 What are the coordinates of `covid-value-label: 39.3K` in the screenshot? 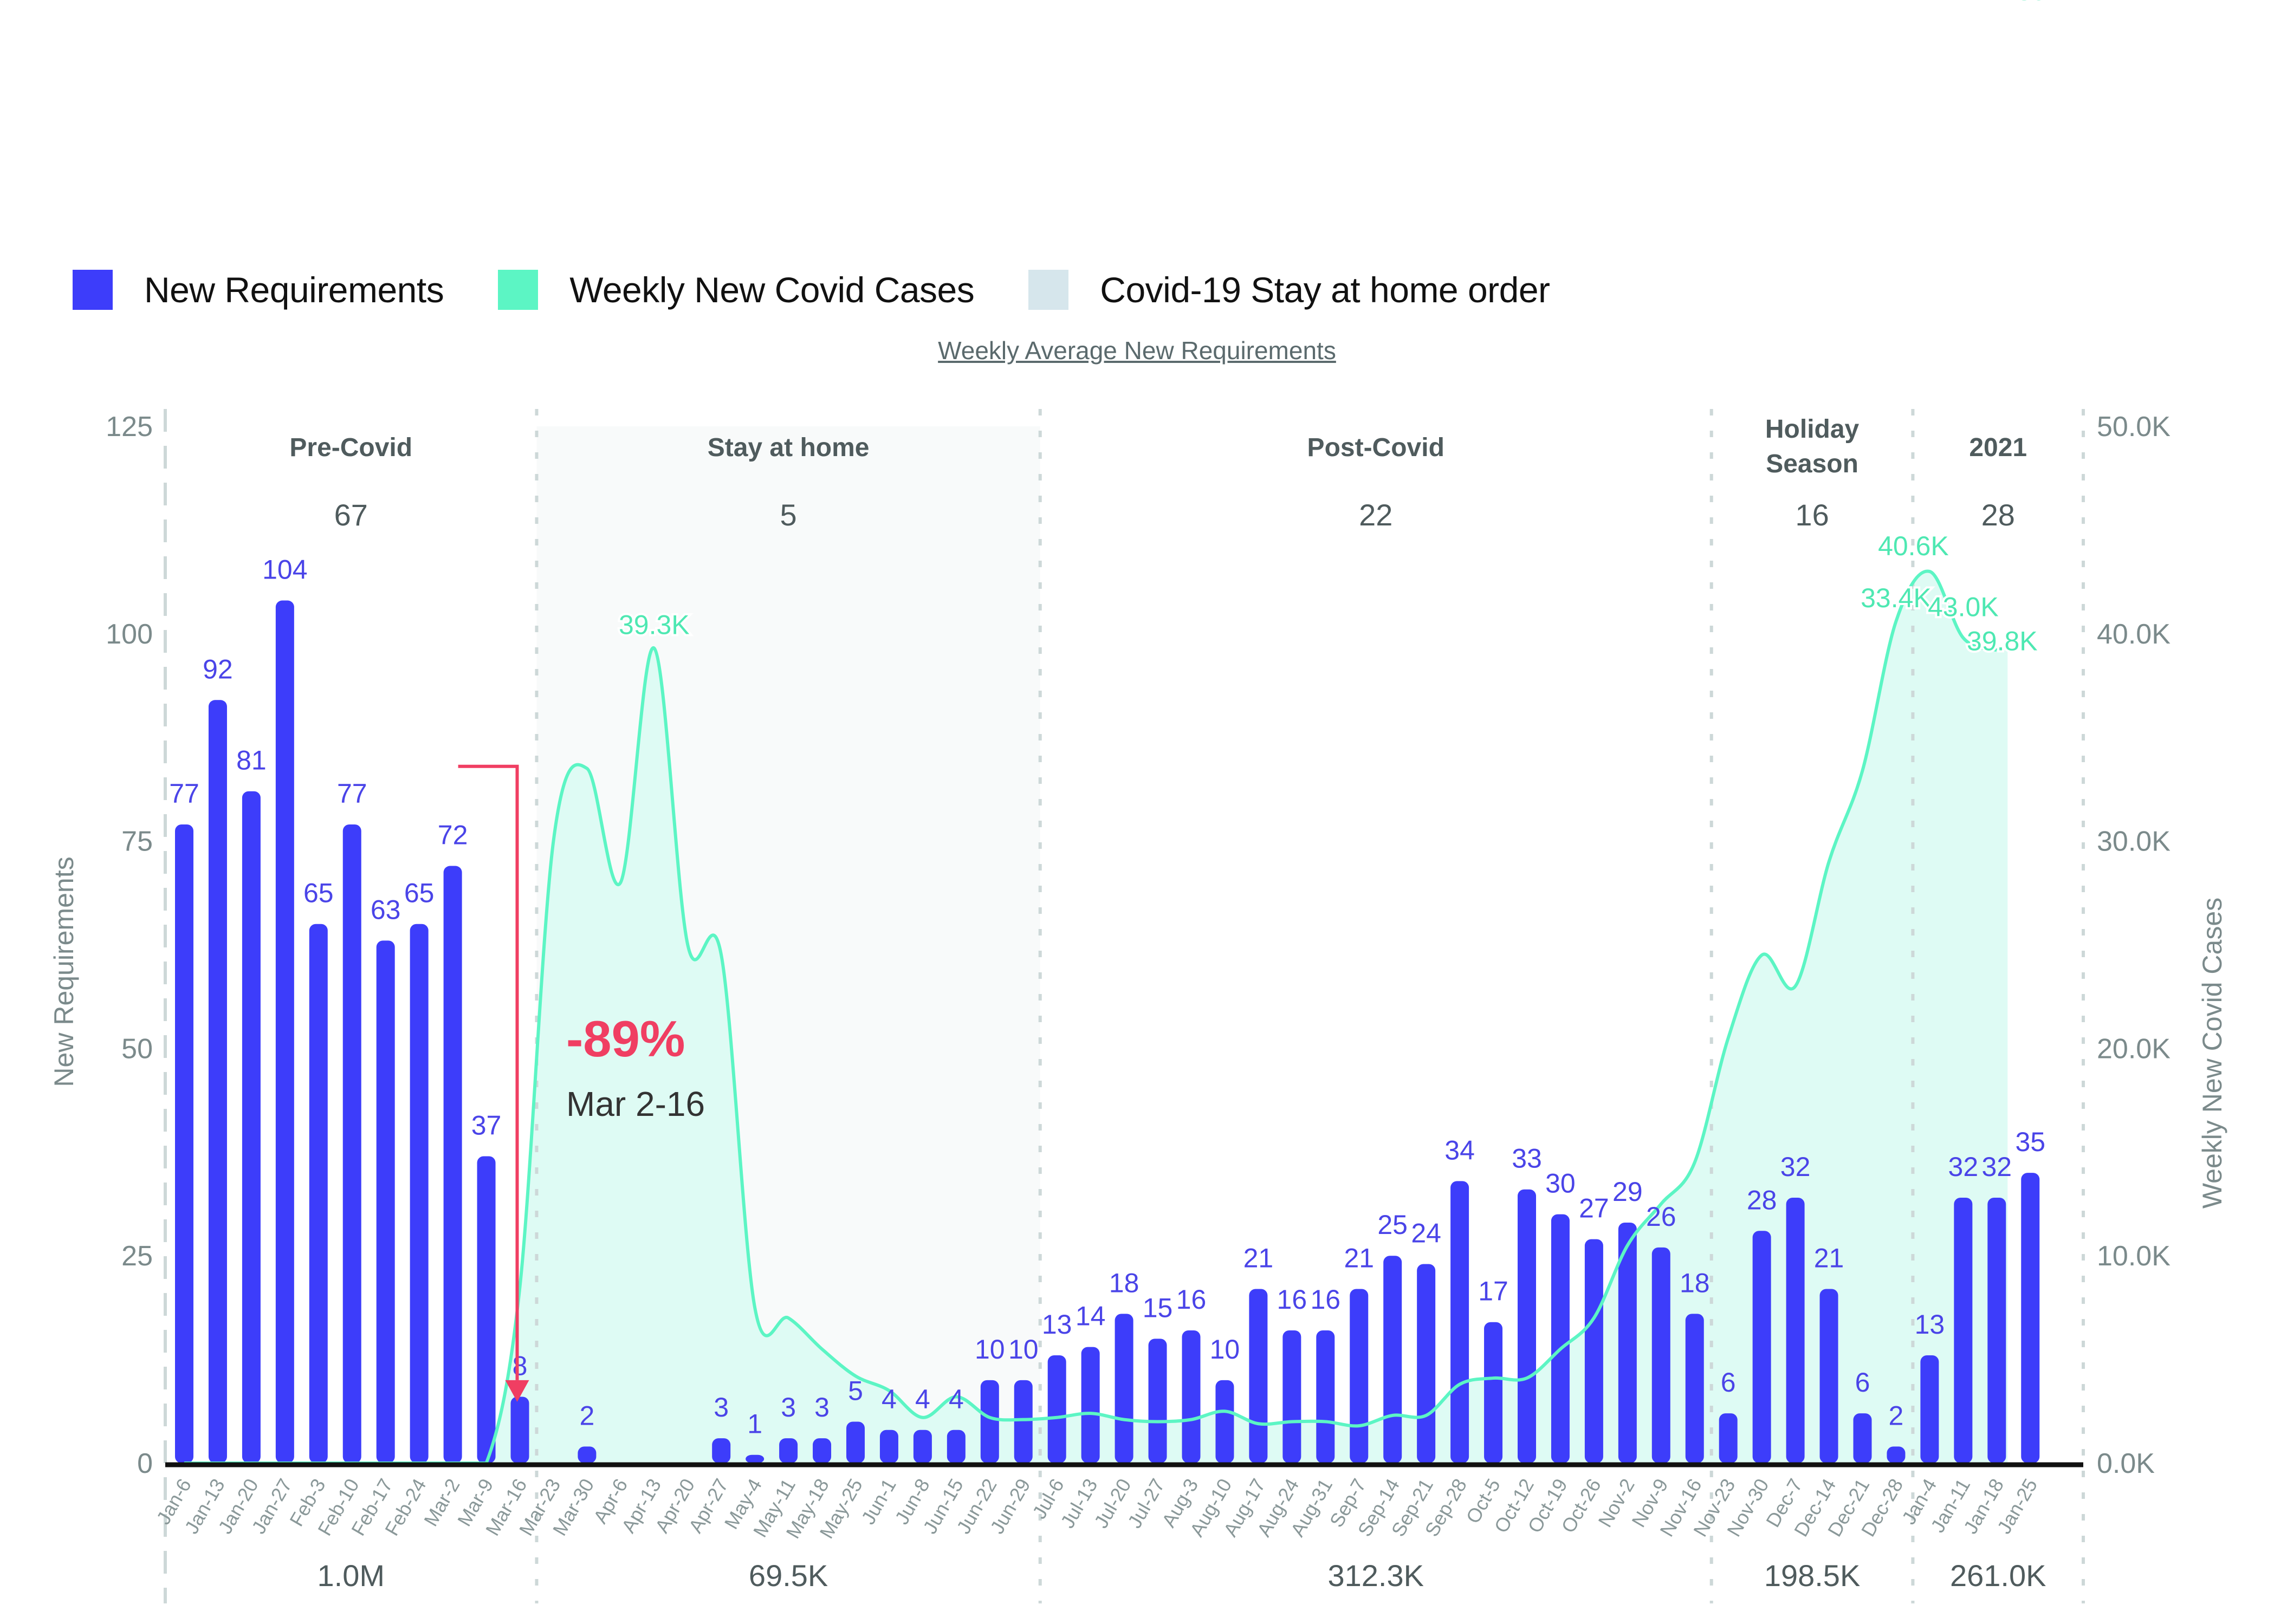 It's located at (654, 625).